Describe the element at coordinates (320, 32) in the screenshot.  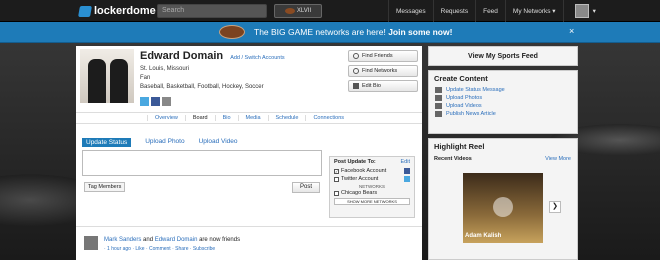
I see `banner-message-text: The BIG GAME networks are here!` at that location.